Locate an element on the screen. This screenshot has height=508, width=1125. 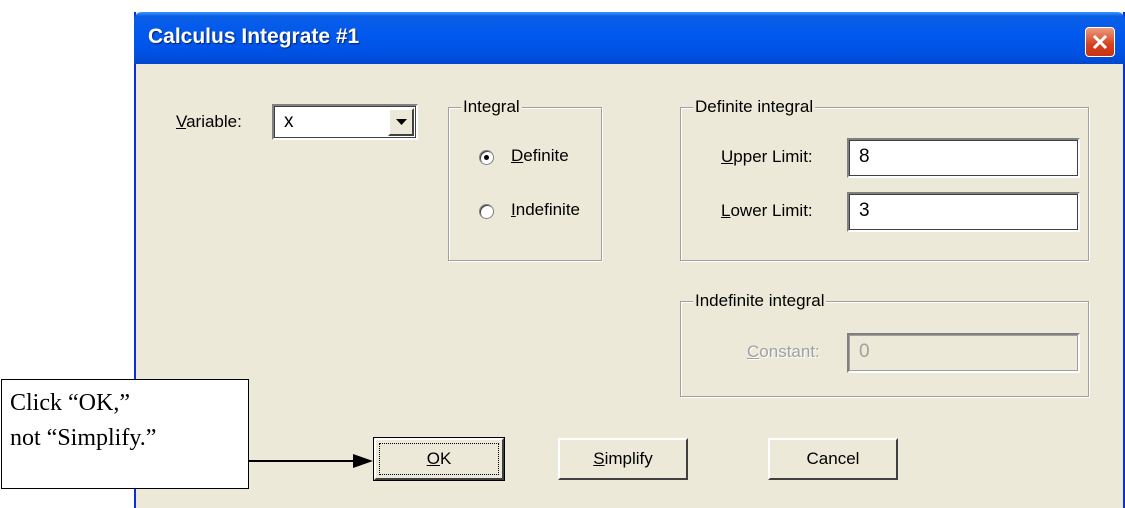
simplify-button: Simplify is located at coordinates (623, 459).